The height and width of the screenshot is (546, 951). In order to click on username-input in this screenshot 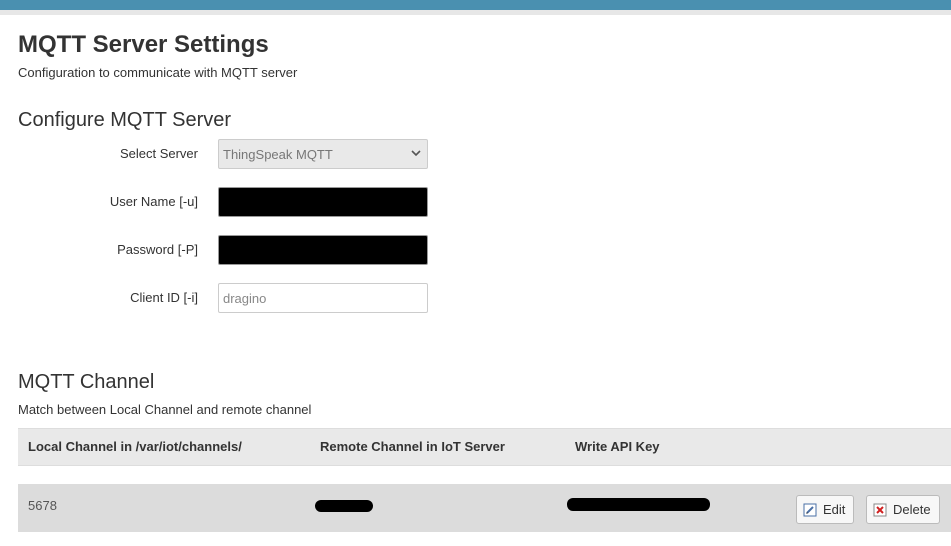, I will do `click(323, 202)`.